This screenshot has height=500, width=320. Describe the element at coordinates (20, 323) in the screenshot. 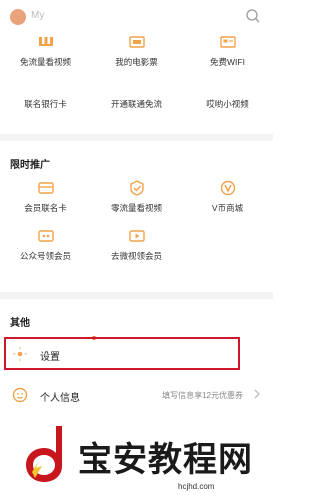

I see `other-section-title: 其他` at that location.